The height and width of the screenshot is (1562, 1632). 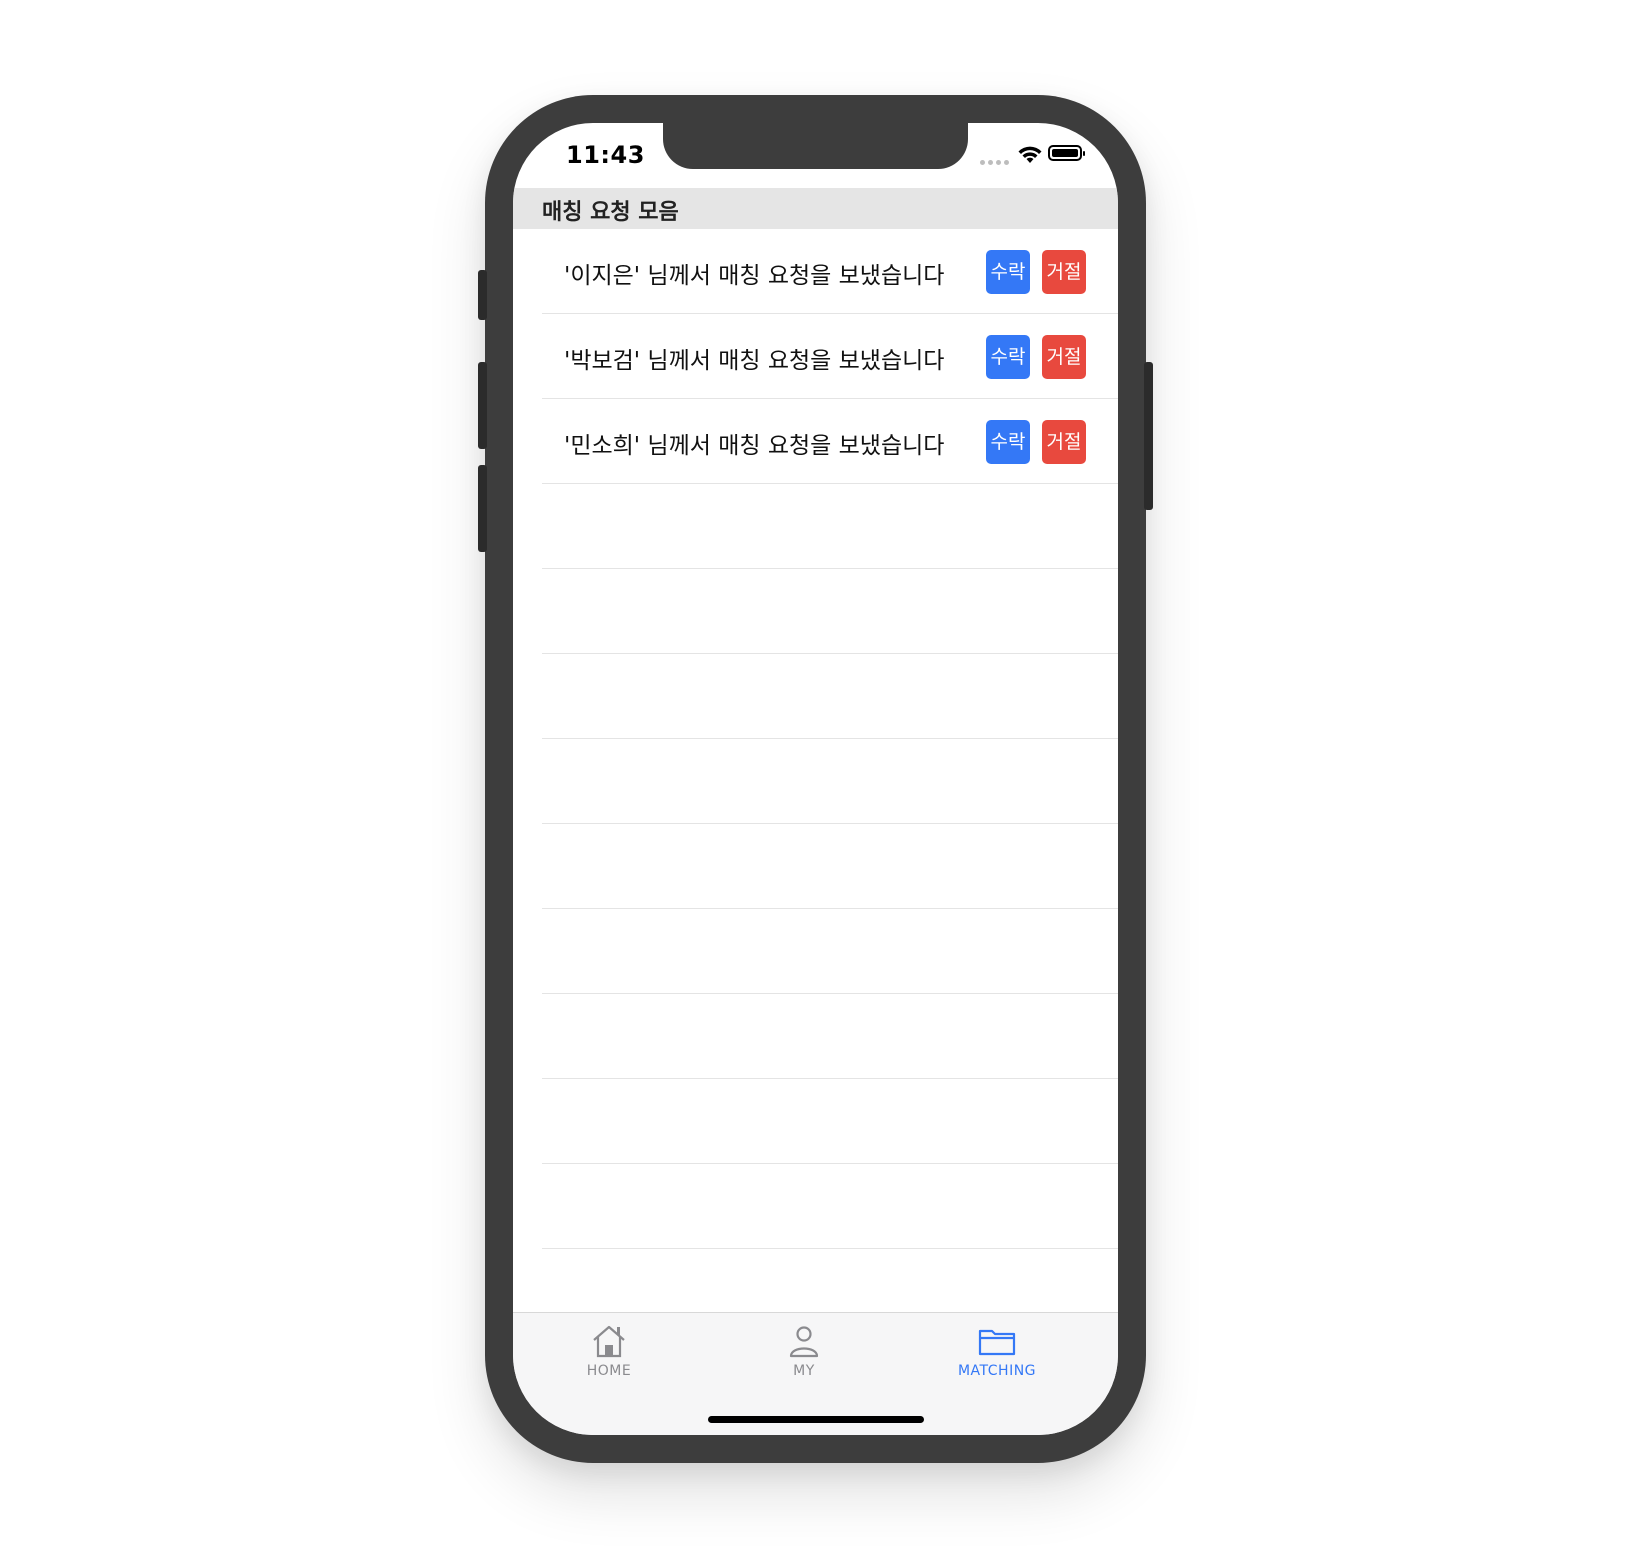 I want to click on request-message: '박보검' 님께서 매칭 요청을 보냈습니다, so click(x=754, y=361).